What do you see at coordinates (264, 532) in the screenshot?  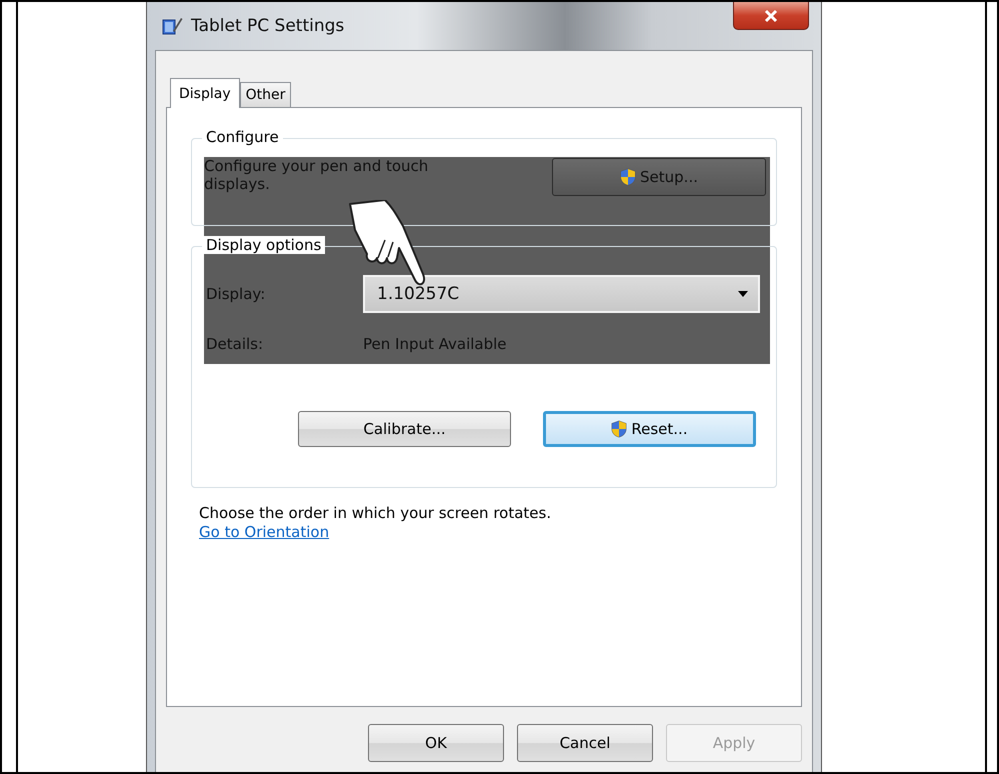 I see `orientation-link: Go to Orientation` at bounding box center [264, 532].